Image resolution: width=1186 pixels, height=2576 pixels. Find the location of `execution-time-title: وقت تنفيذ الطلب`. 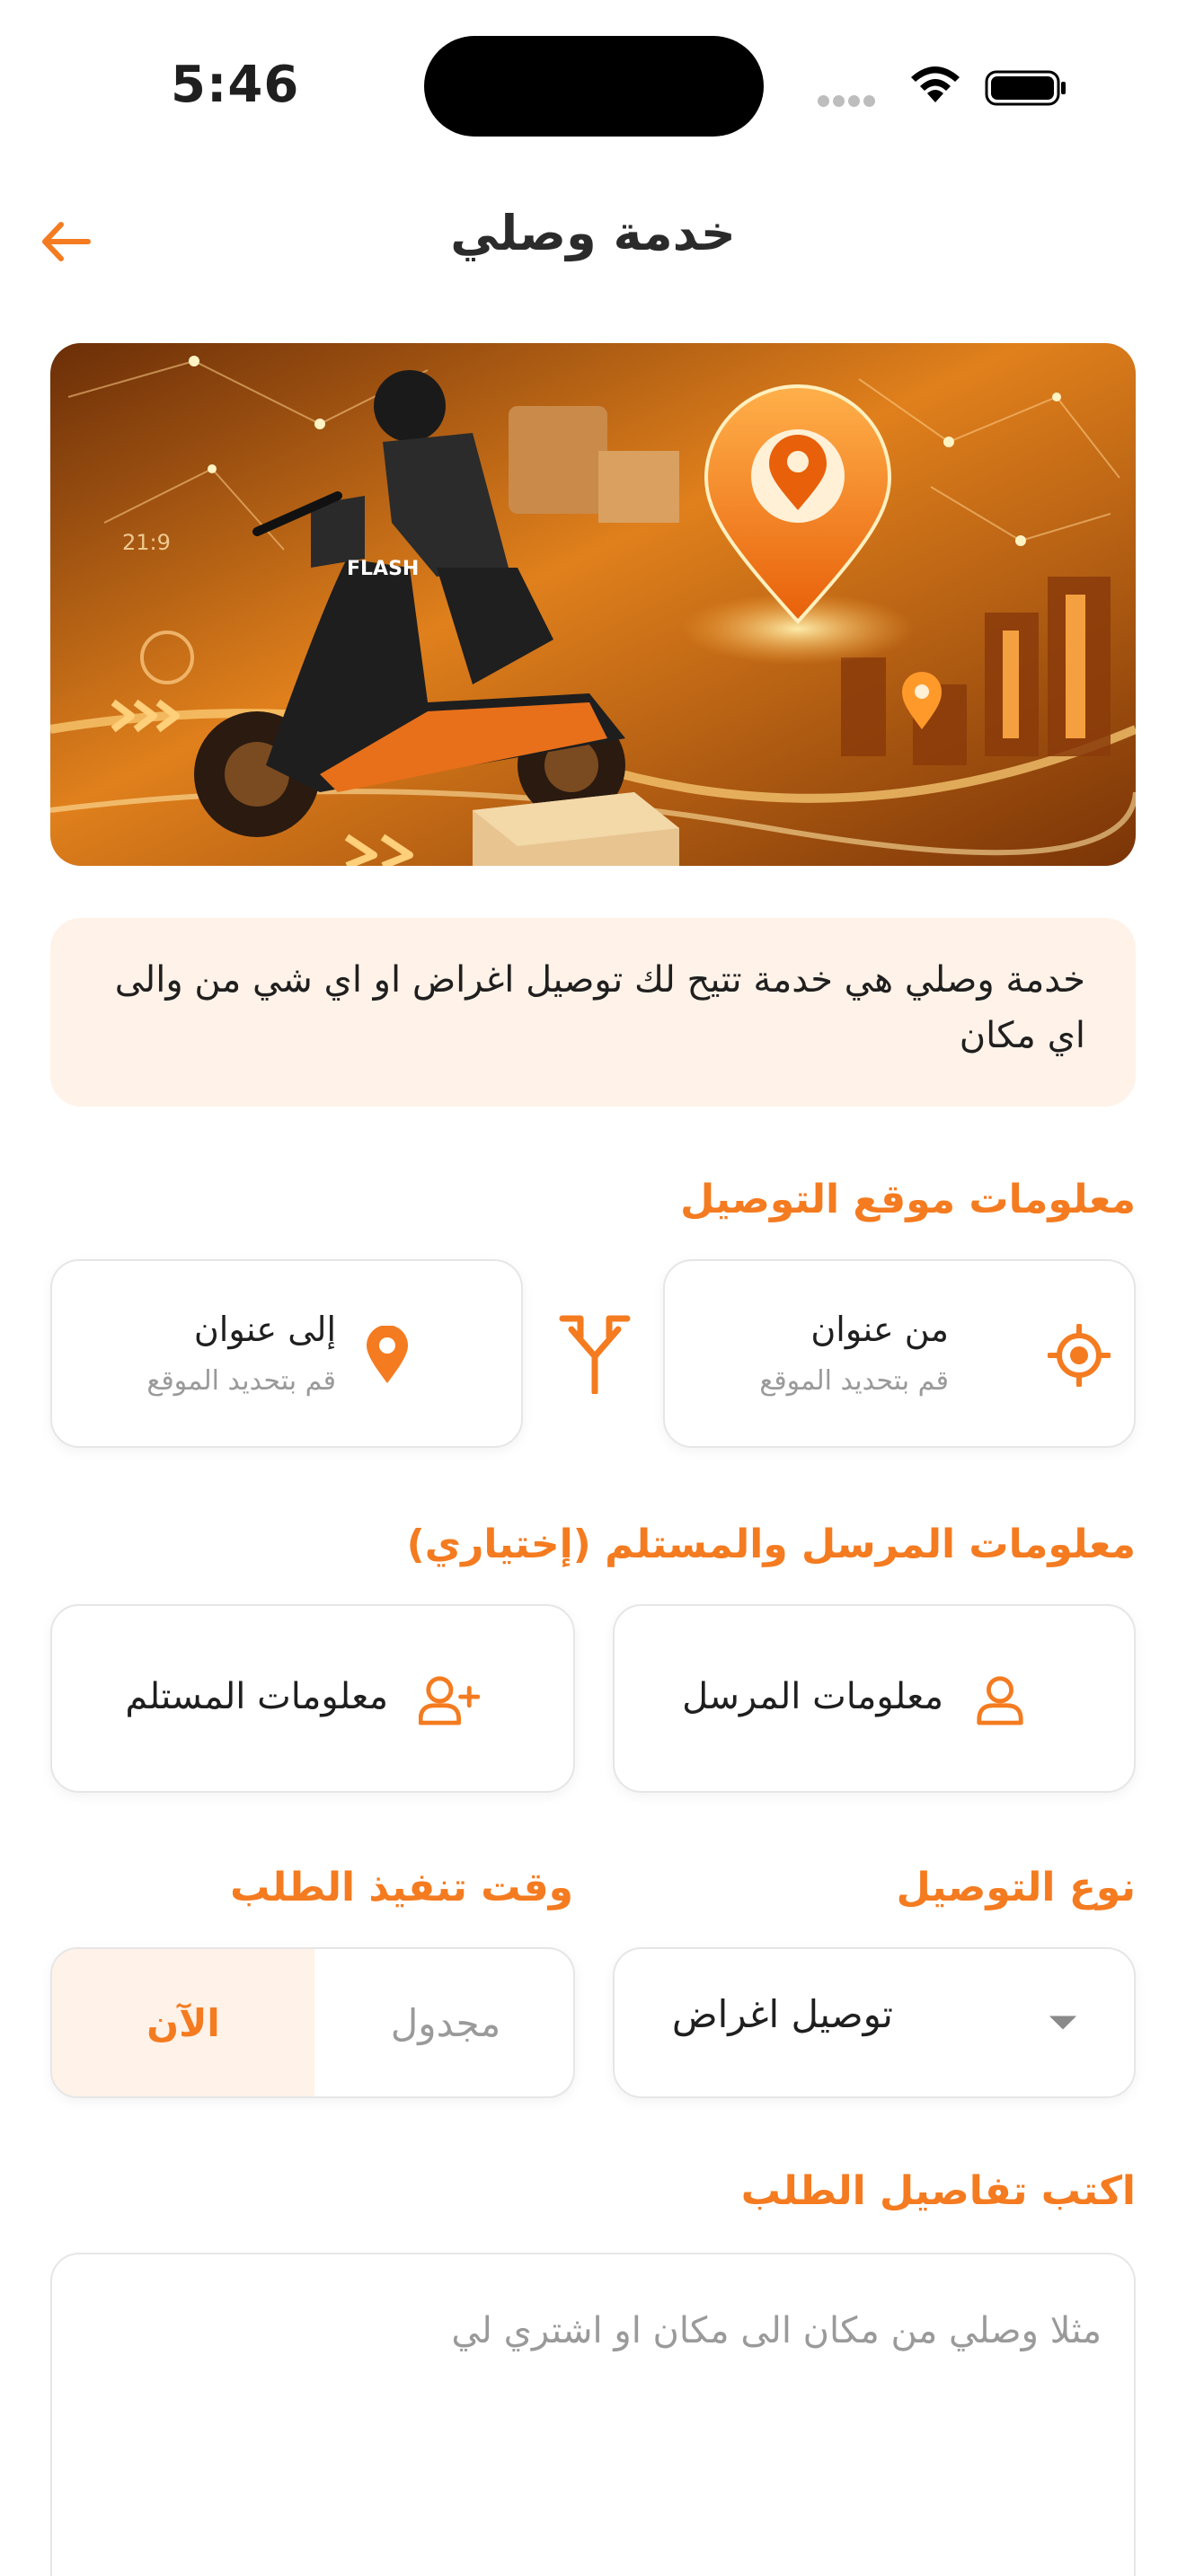

execution-time-title: وقت تنفيذ الطلب is located at coordinates (401, 1888).